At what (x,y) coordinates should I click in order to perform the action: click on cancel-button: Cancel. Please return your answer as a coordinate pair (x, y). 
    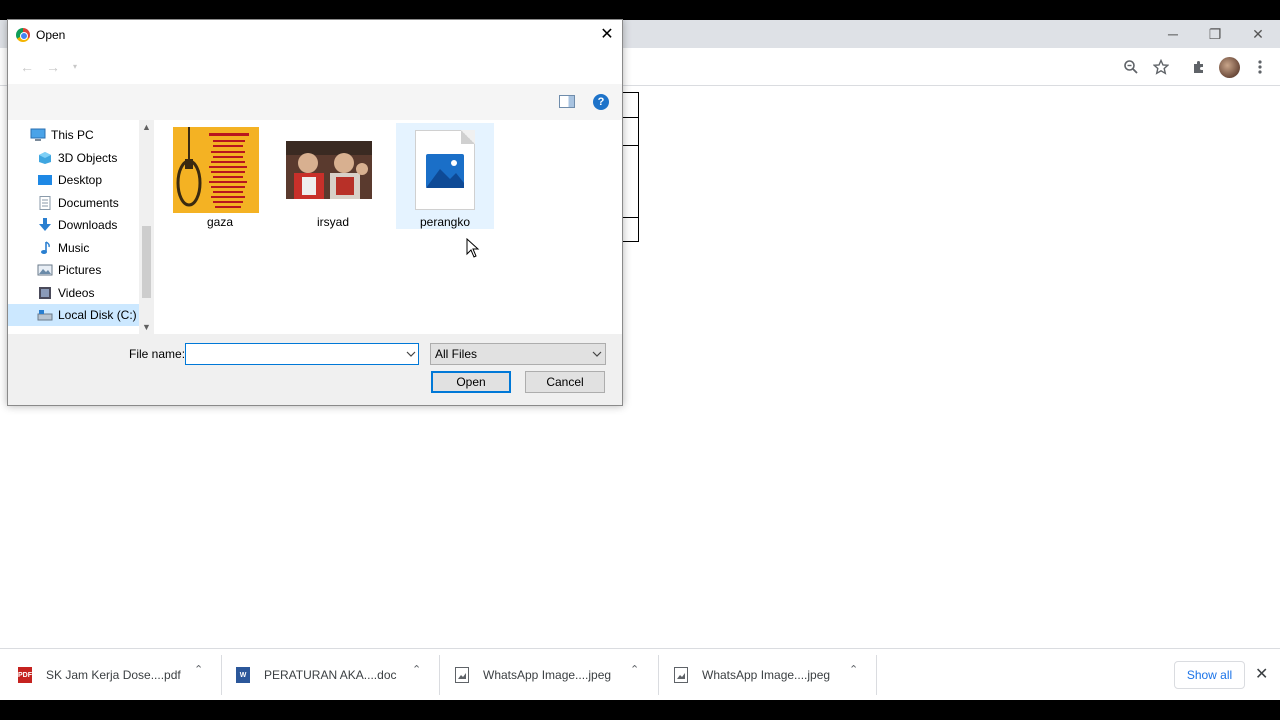
    Looking at the image, I should click on (565, 382).